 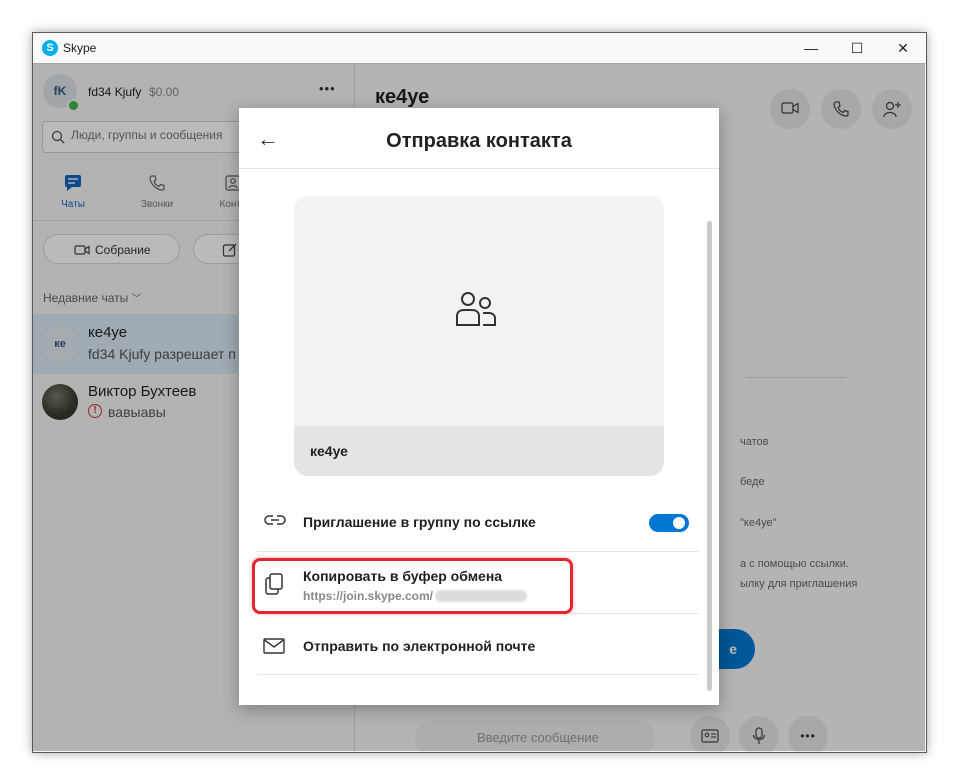 I want to click on invite-link-row: Приглашение в группу по ссылке, so click(x=477, y=520).